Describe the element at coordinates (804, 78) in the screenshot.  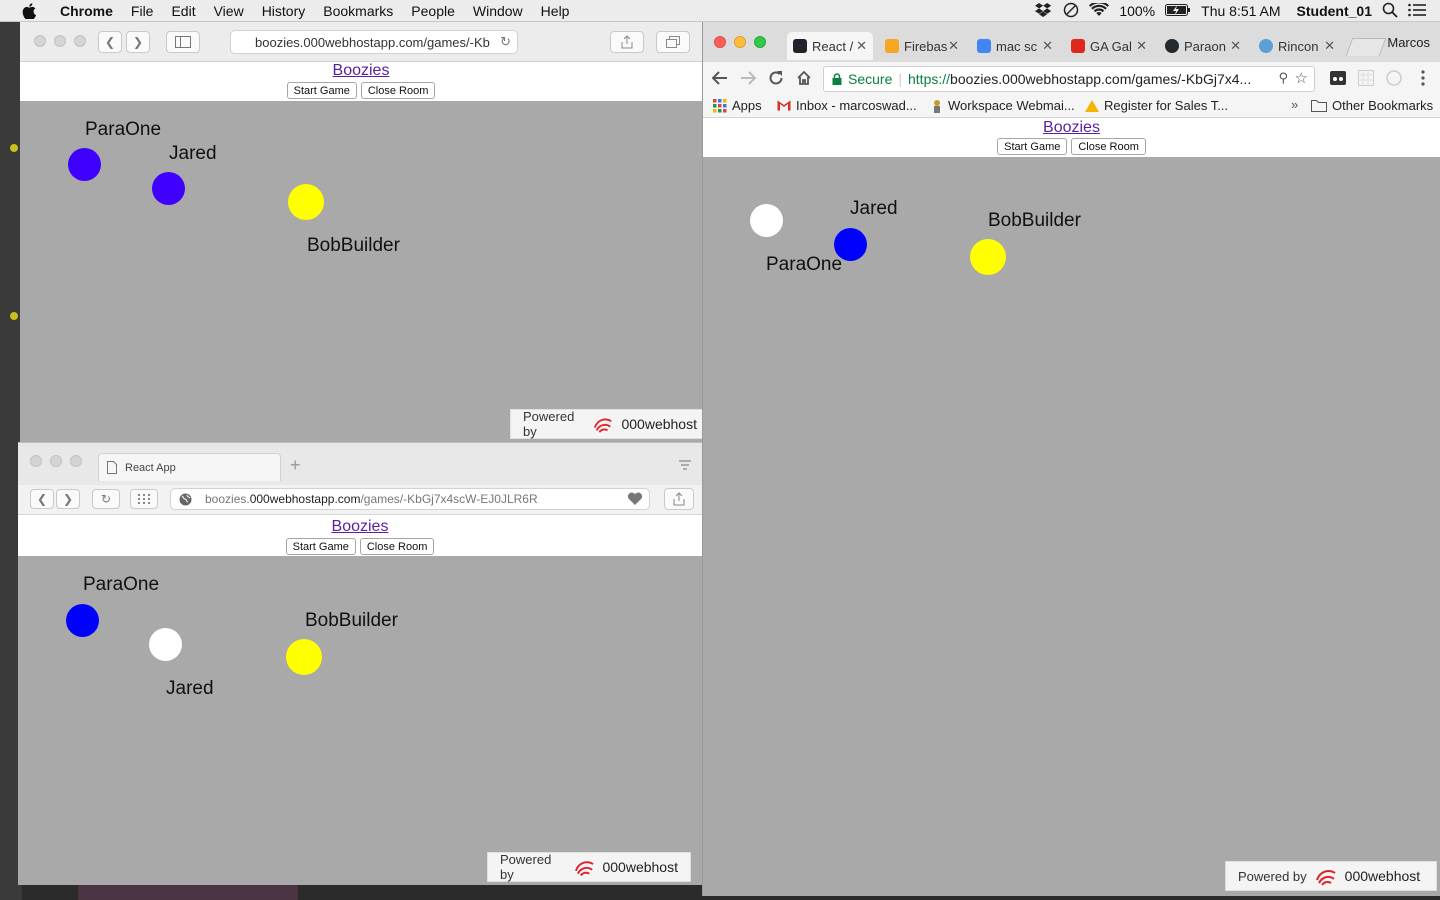
I see `home-icon` at that location.